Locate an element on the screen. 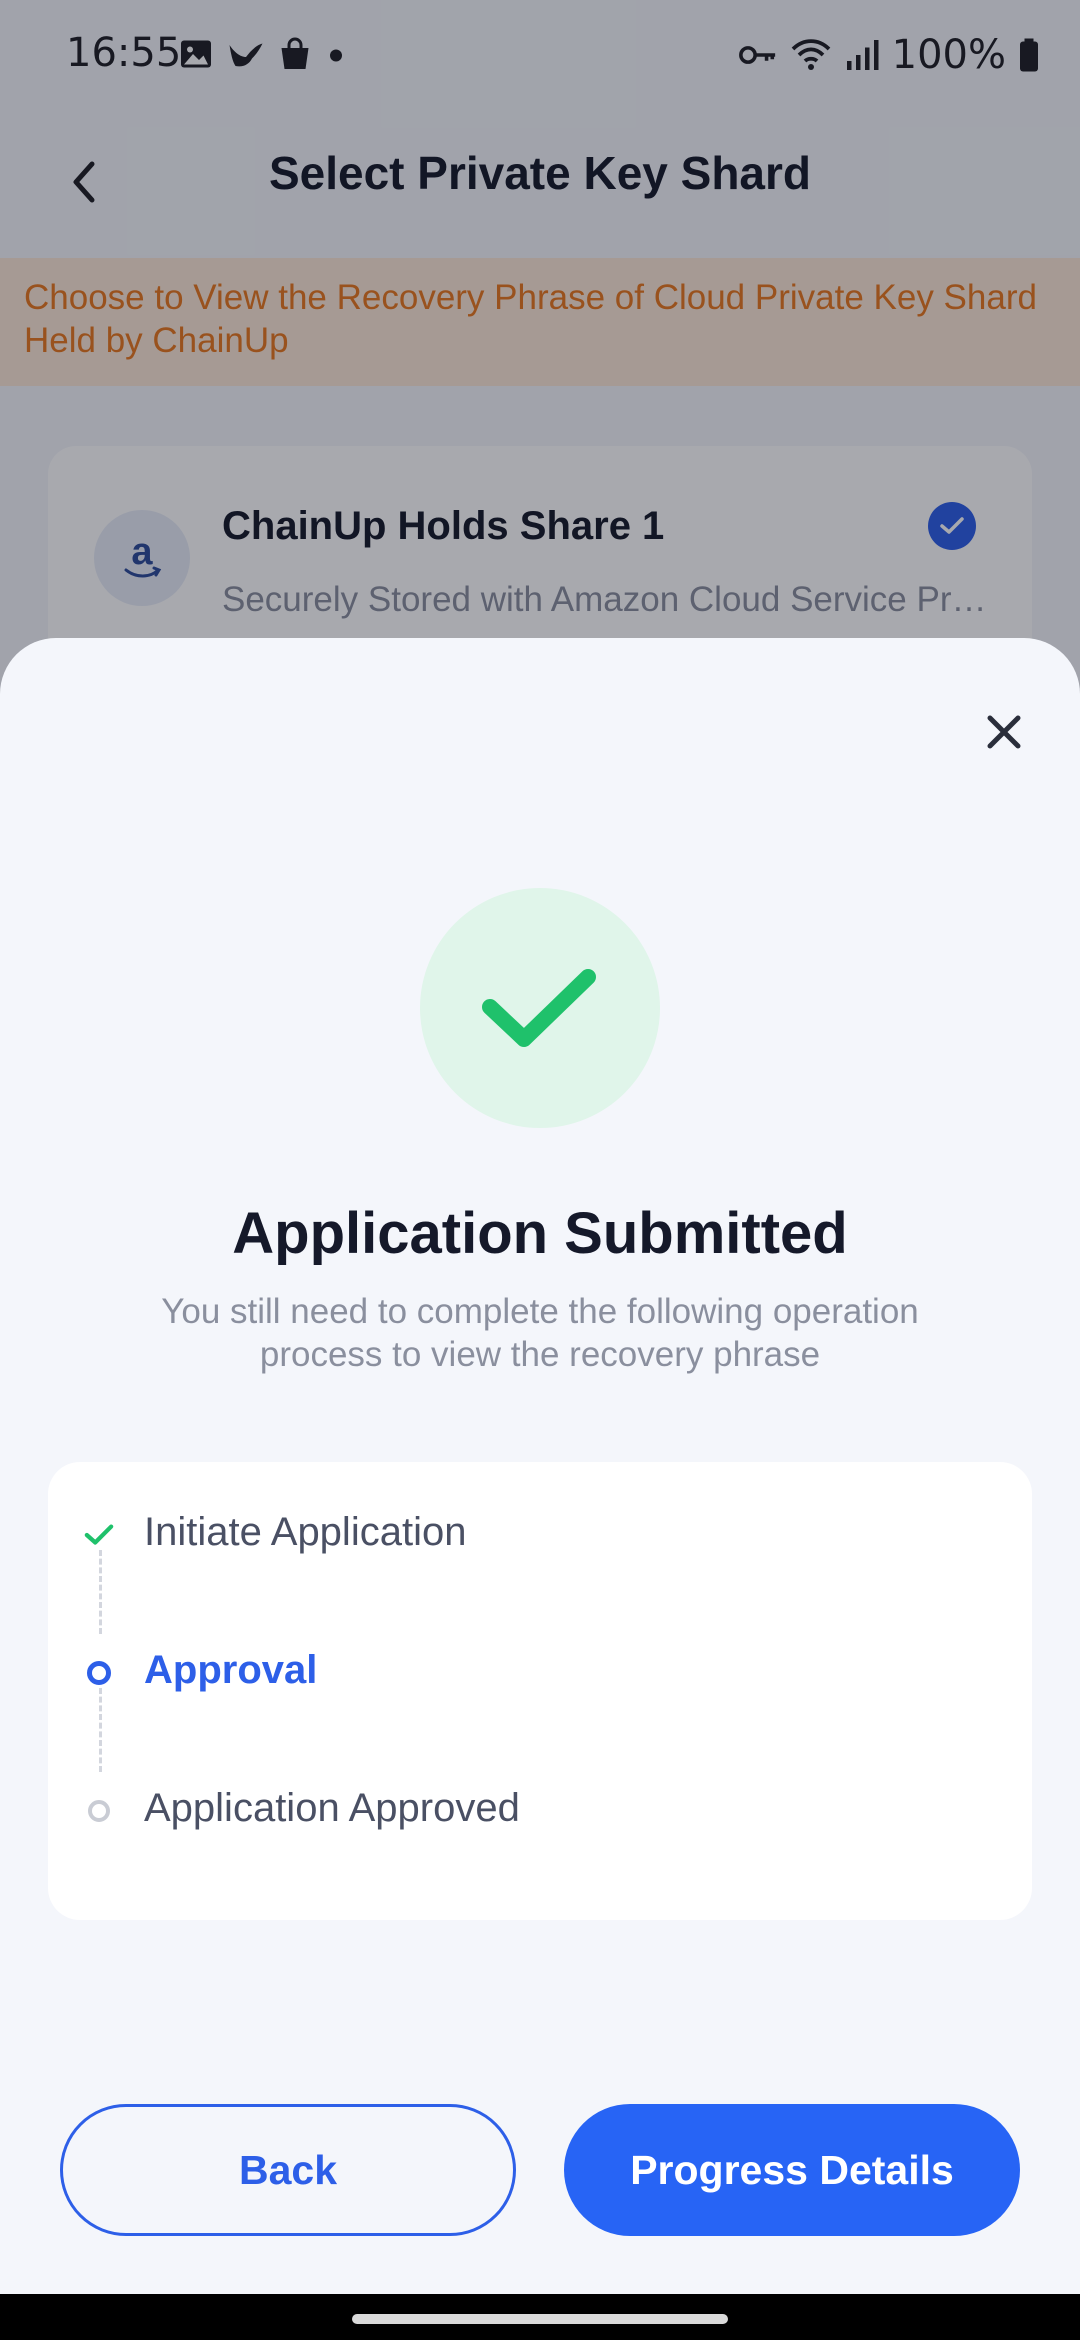  system-nav-bar is located at coordinates (540, 2317).